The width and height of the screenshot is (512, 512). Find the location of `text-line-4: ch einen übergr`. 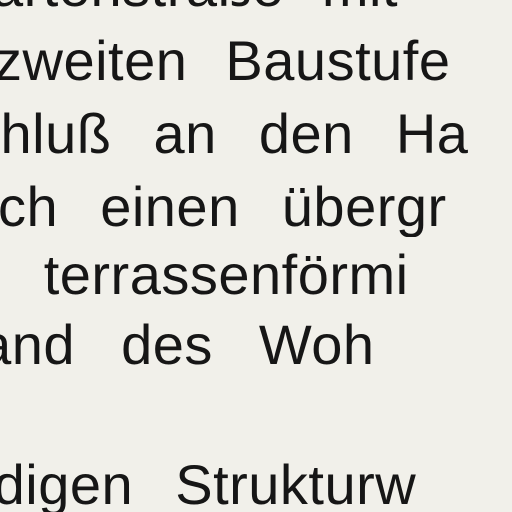

text-line-4: ch einen übergr is located at coordinates (256, 207).